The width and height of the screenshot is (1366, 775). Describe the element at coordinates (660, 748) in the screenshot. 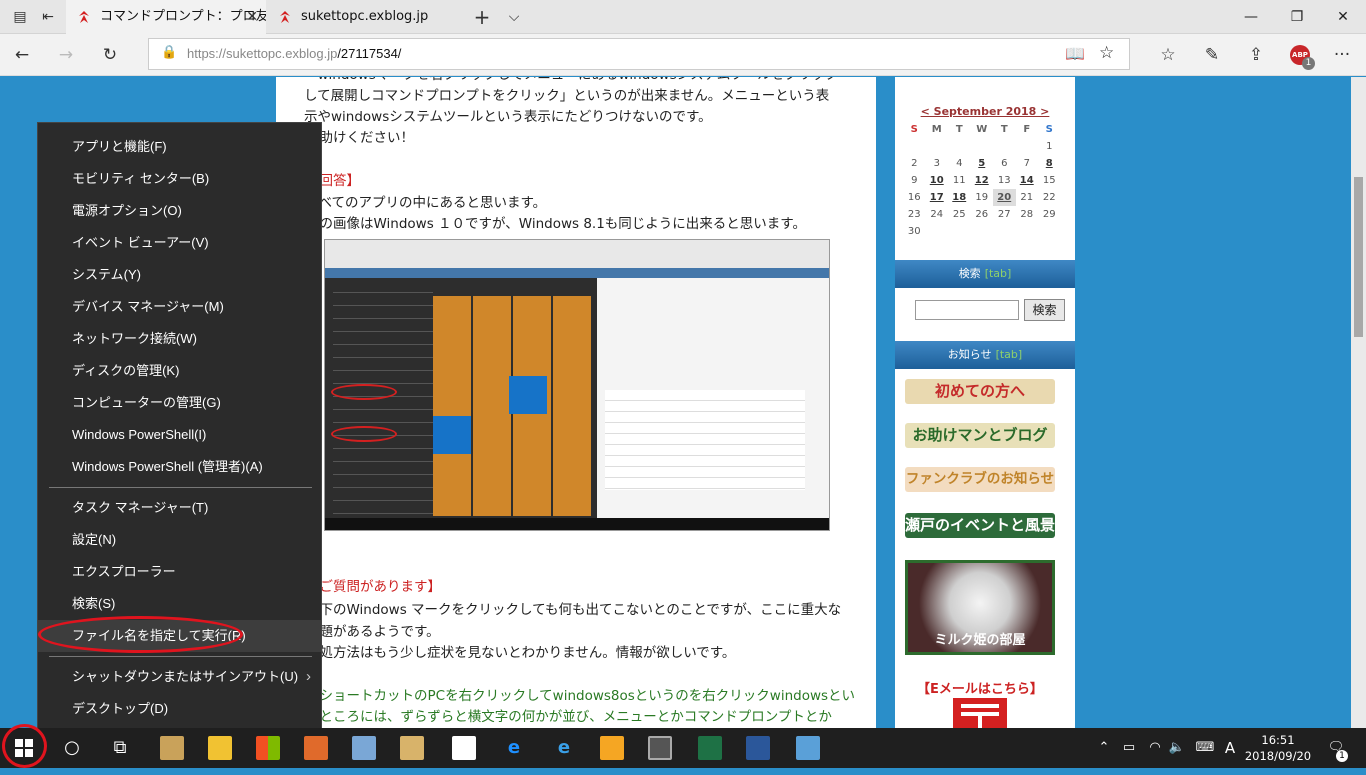

I see `app-icon-dark` at that location.